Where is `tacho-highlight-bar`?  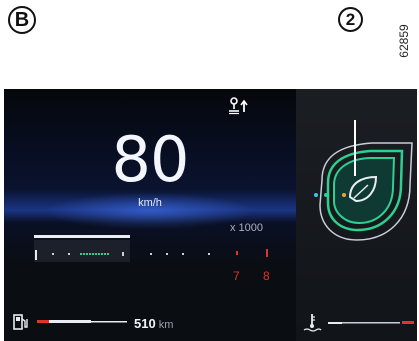 tacho-highlight-bar is located at coordinates (82, 236).